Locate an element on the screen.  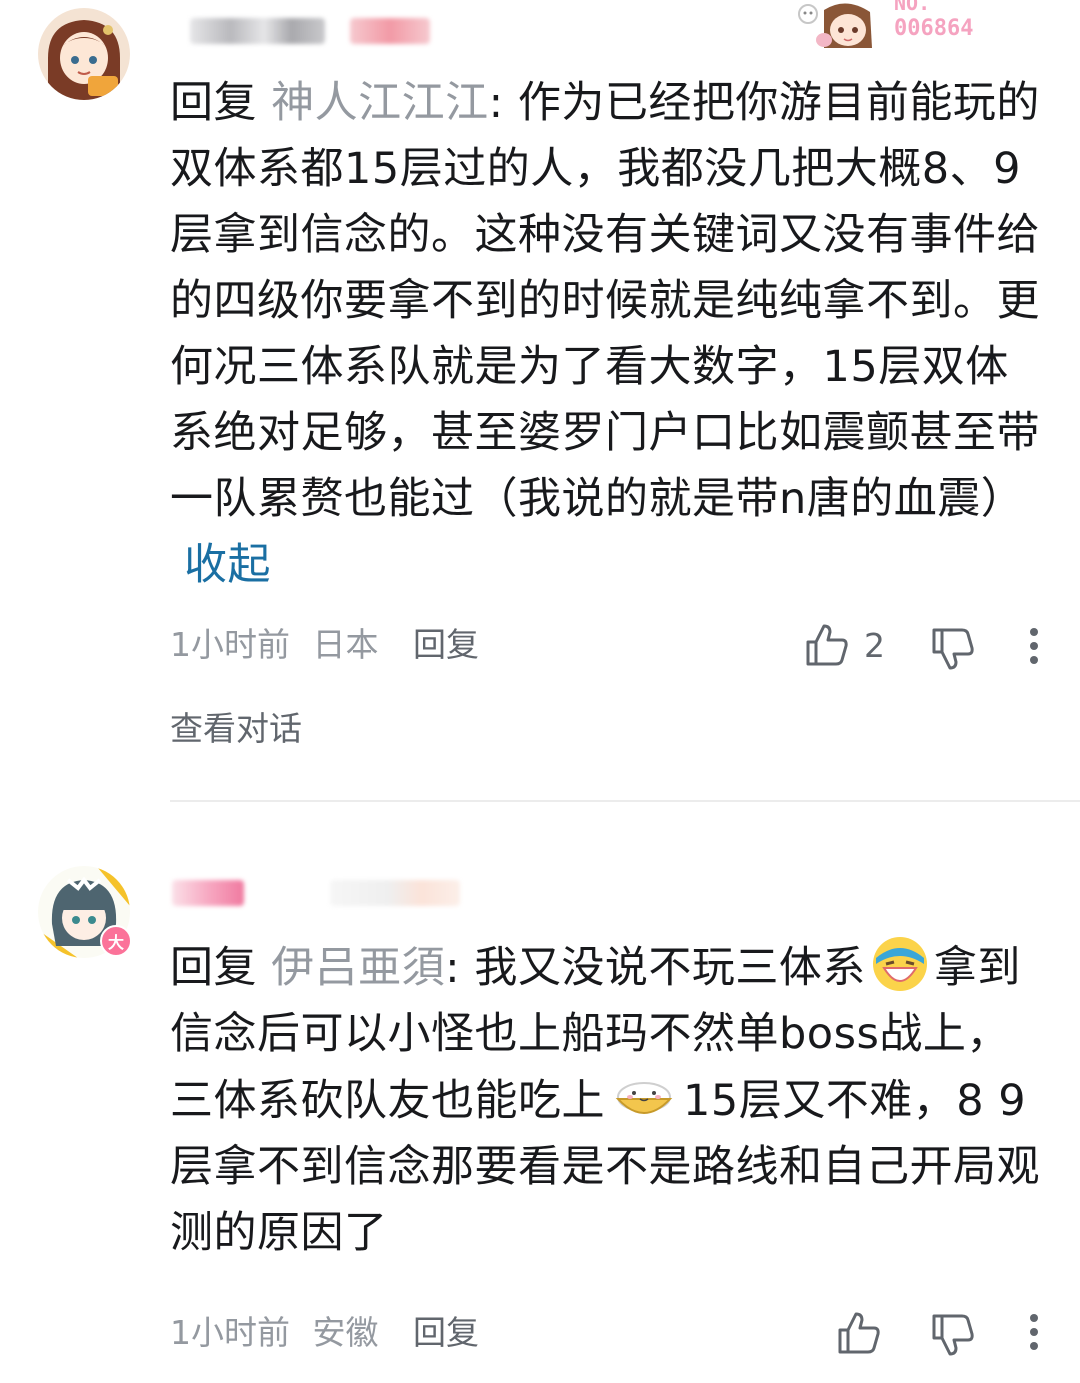
reply-target-user: 伊吕亜須 is located at coordinates (358, 968).